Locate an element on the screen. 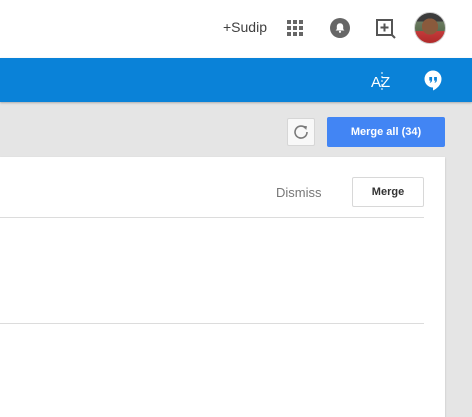 The height and width of the screenshot is (417, 472). user-plus-link: +Sudip is located at coordinates (245, 27).